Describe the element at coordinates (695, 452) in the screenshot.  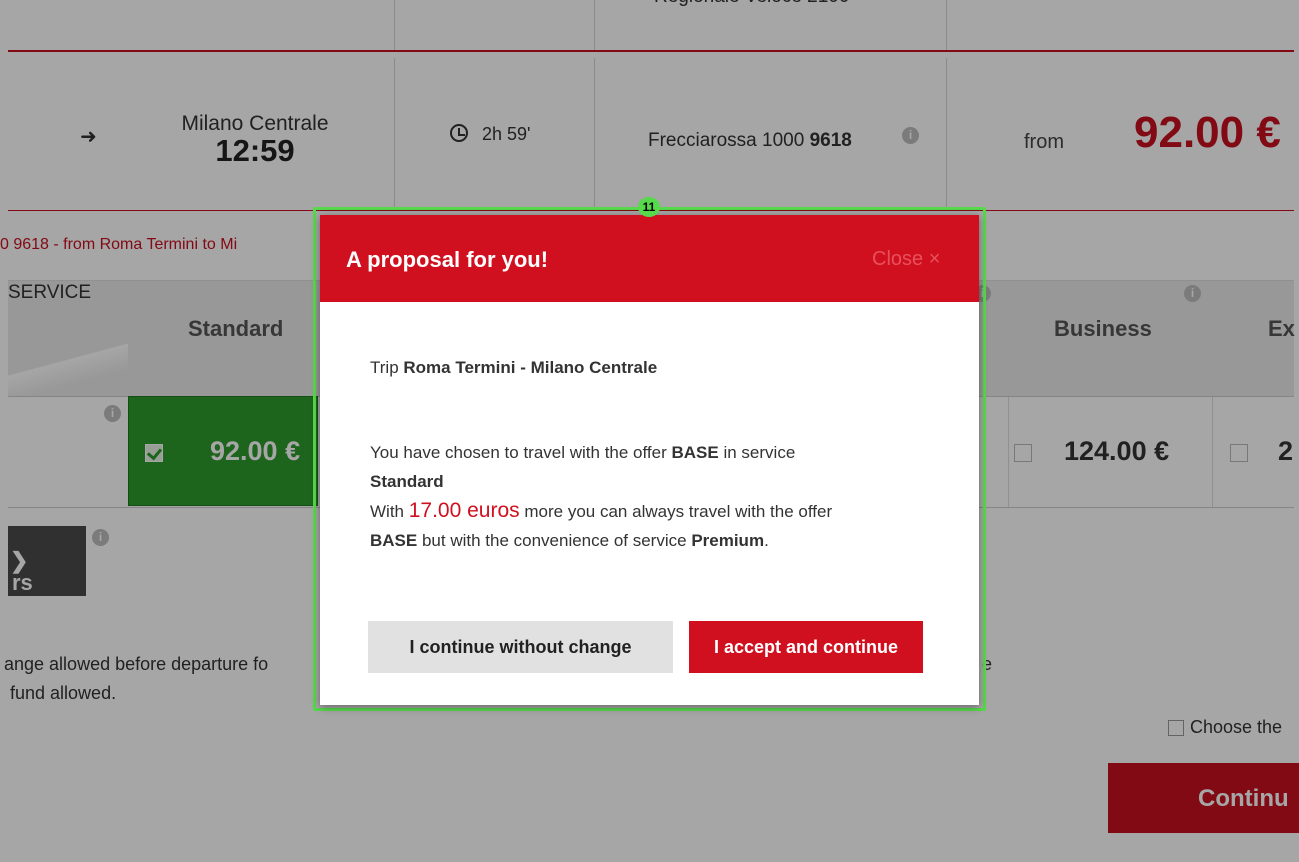
I see `offer-name: BASE` at that location.